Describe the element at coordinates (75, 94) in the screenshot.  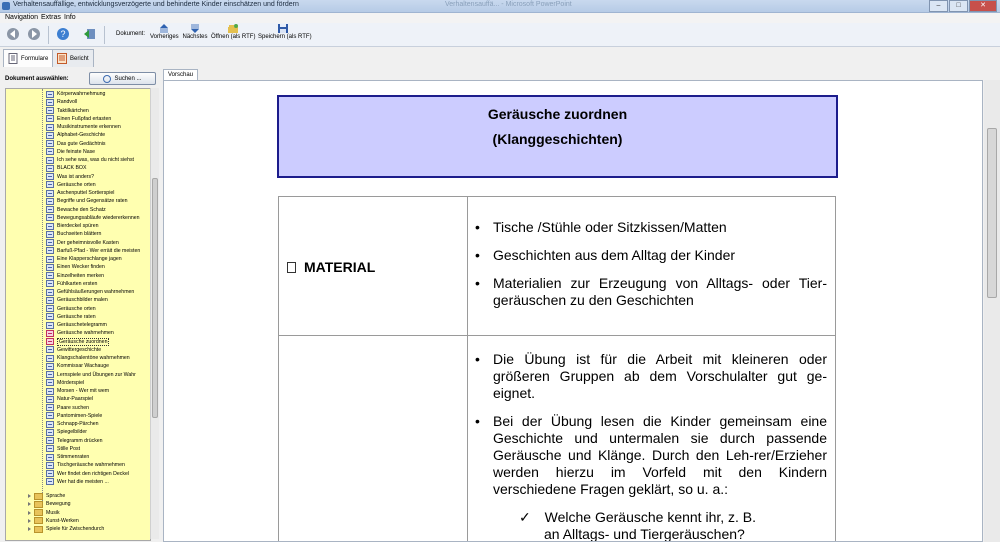
I see `tree-item: Körperwahrnehmung` at that location.